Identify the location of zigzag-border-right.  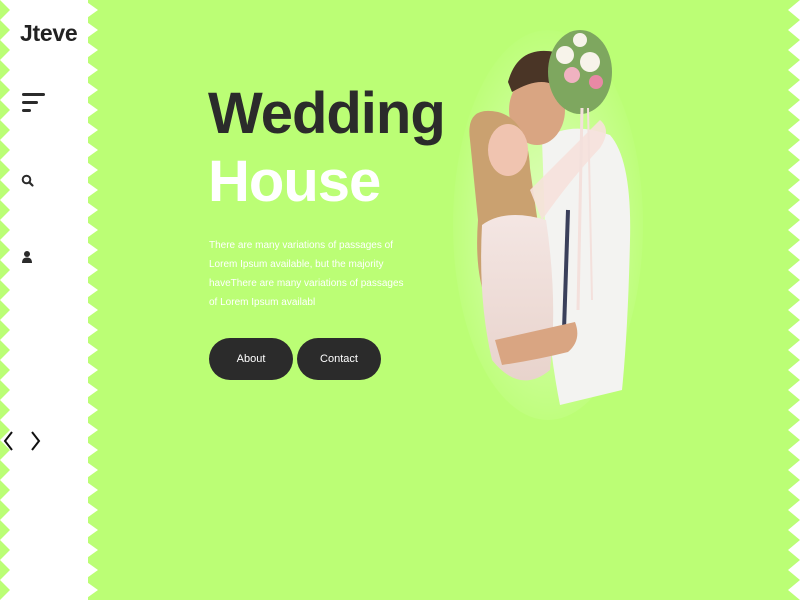
(794, 300).